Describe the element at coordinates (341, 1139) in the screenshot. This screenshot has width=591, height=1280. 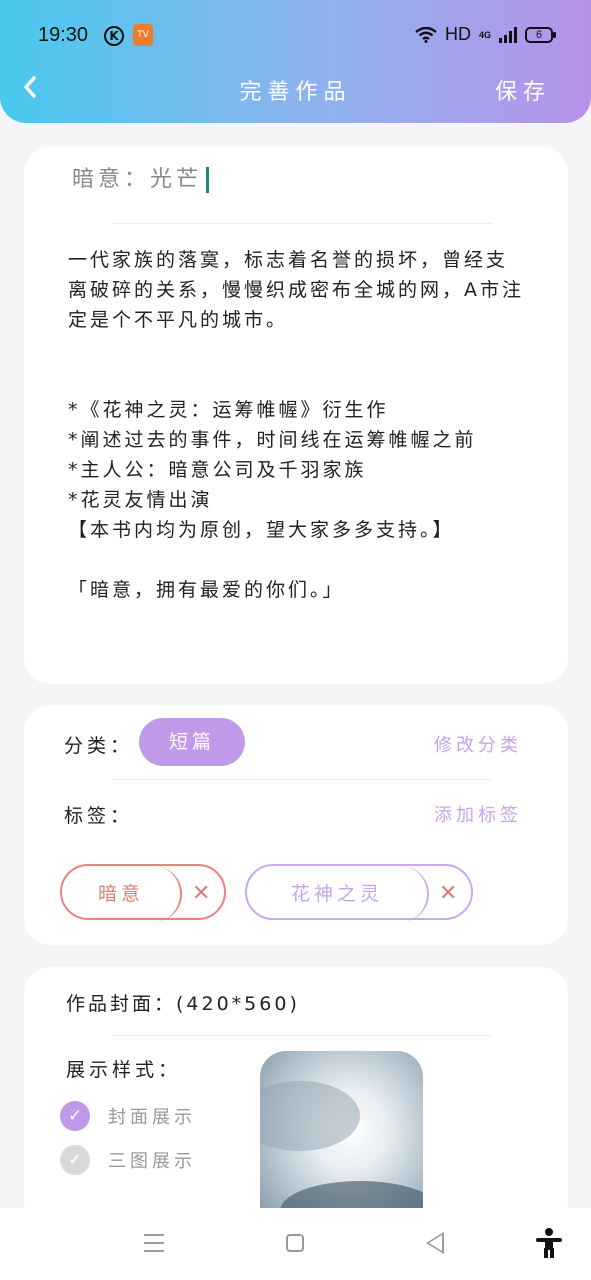
I see `cover-image` at that location.